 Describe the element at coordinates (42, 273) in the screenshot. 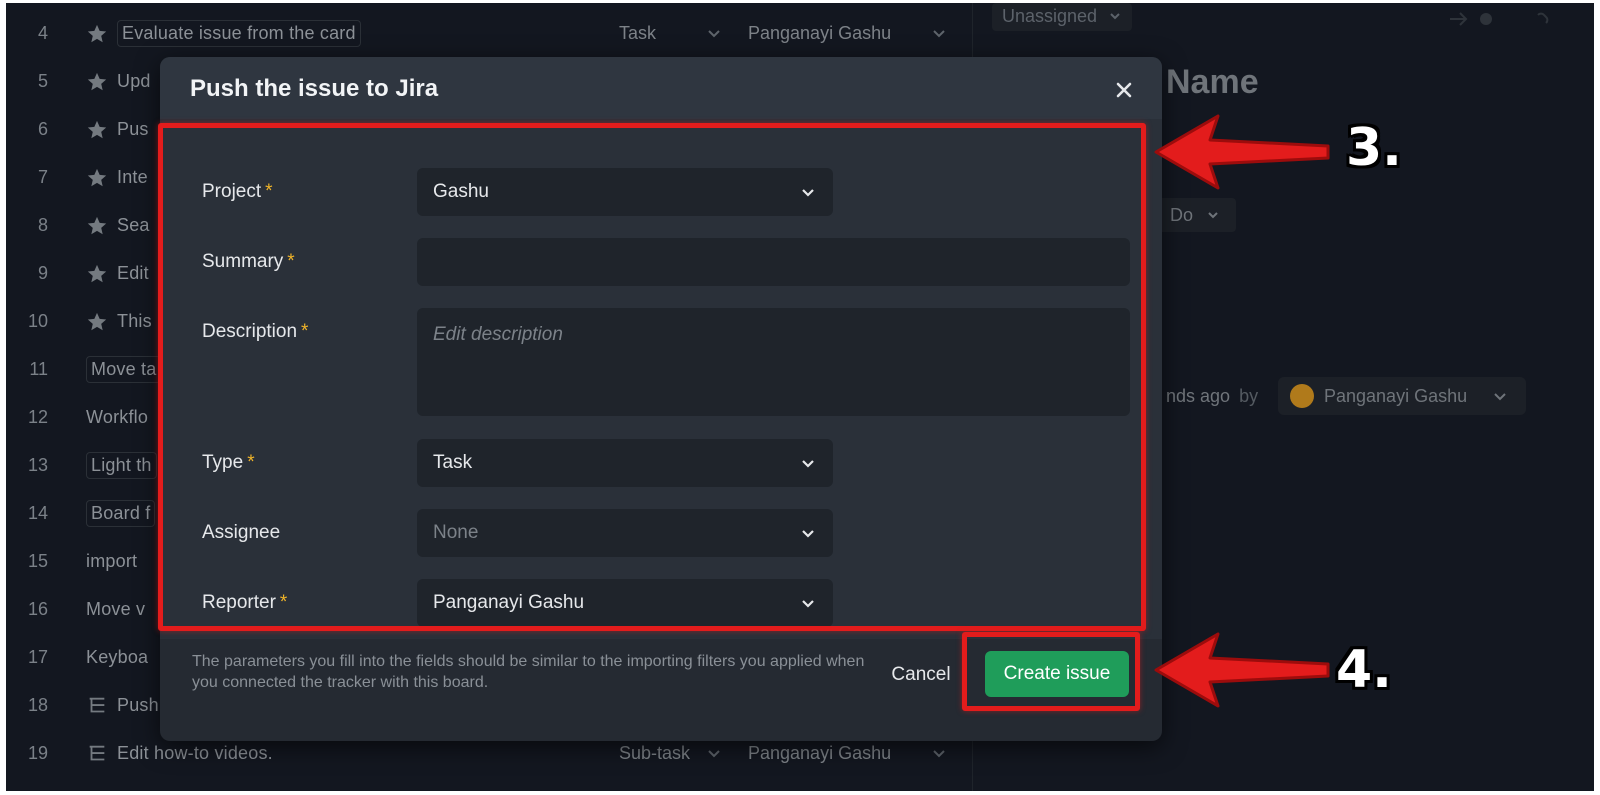

I see `row-number: 9` at that location.